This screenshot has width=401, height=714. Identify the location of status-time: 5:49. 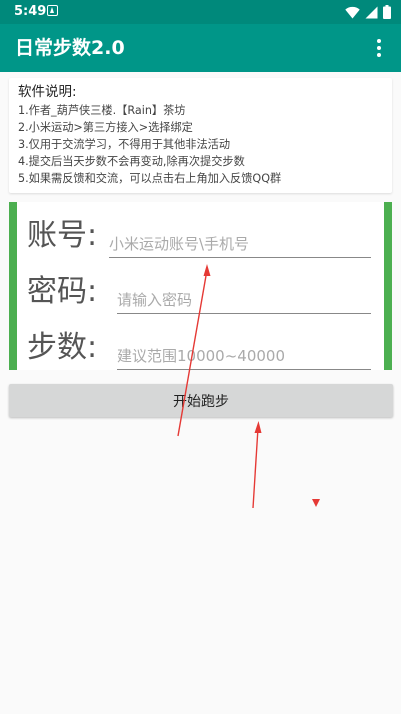
(30, 11).